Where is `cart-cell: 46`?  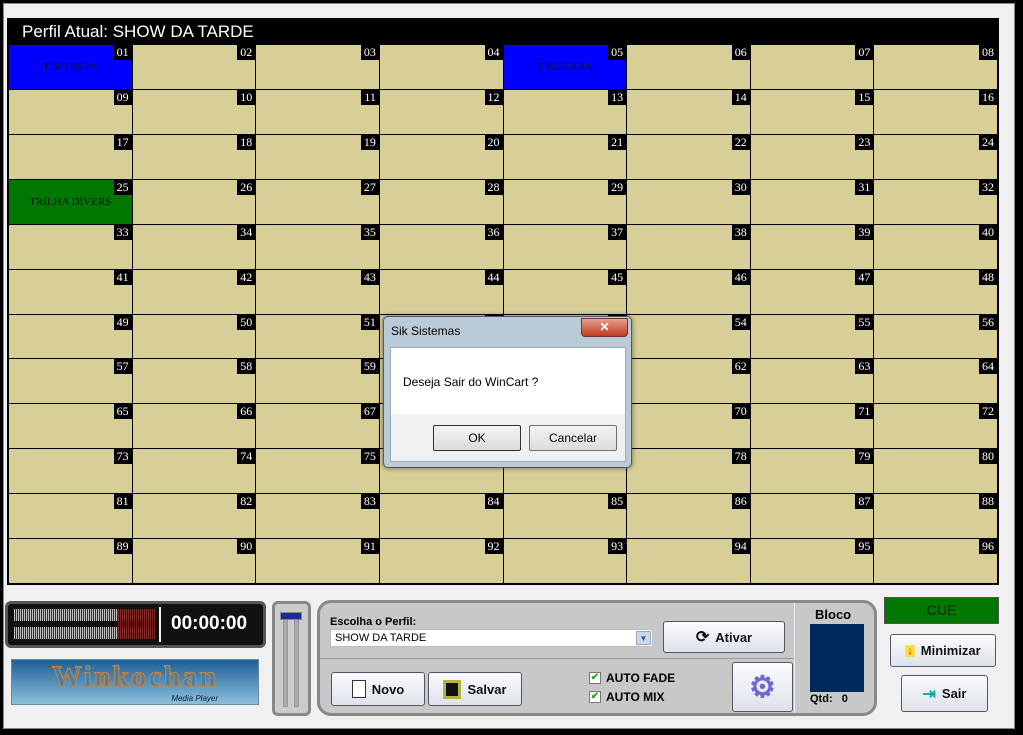 cart-cell: 46 is located at coordinates (688, 291).